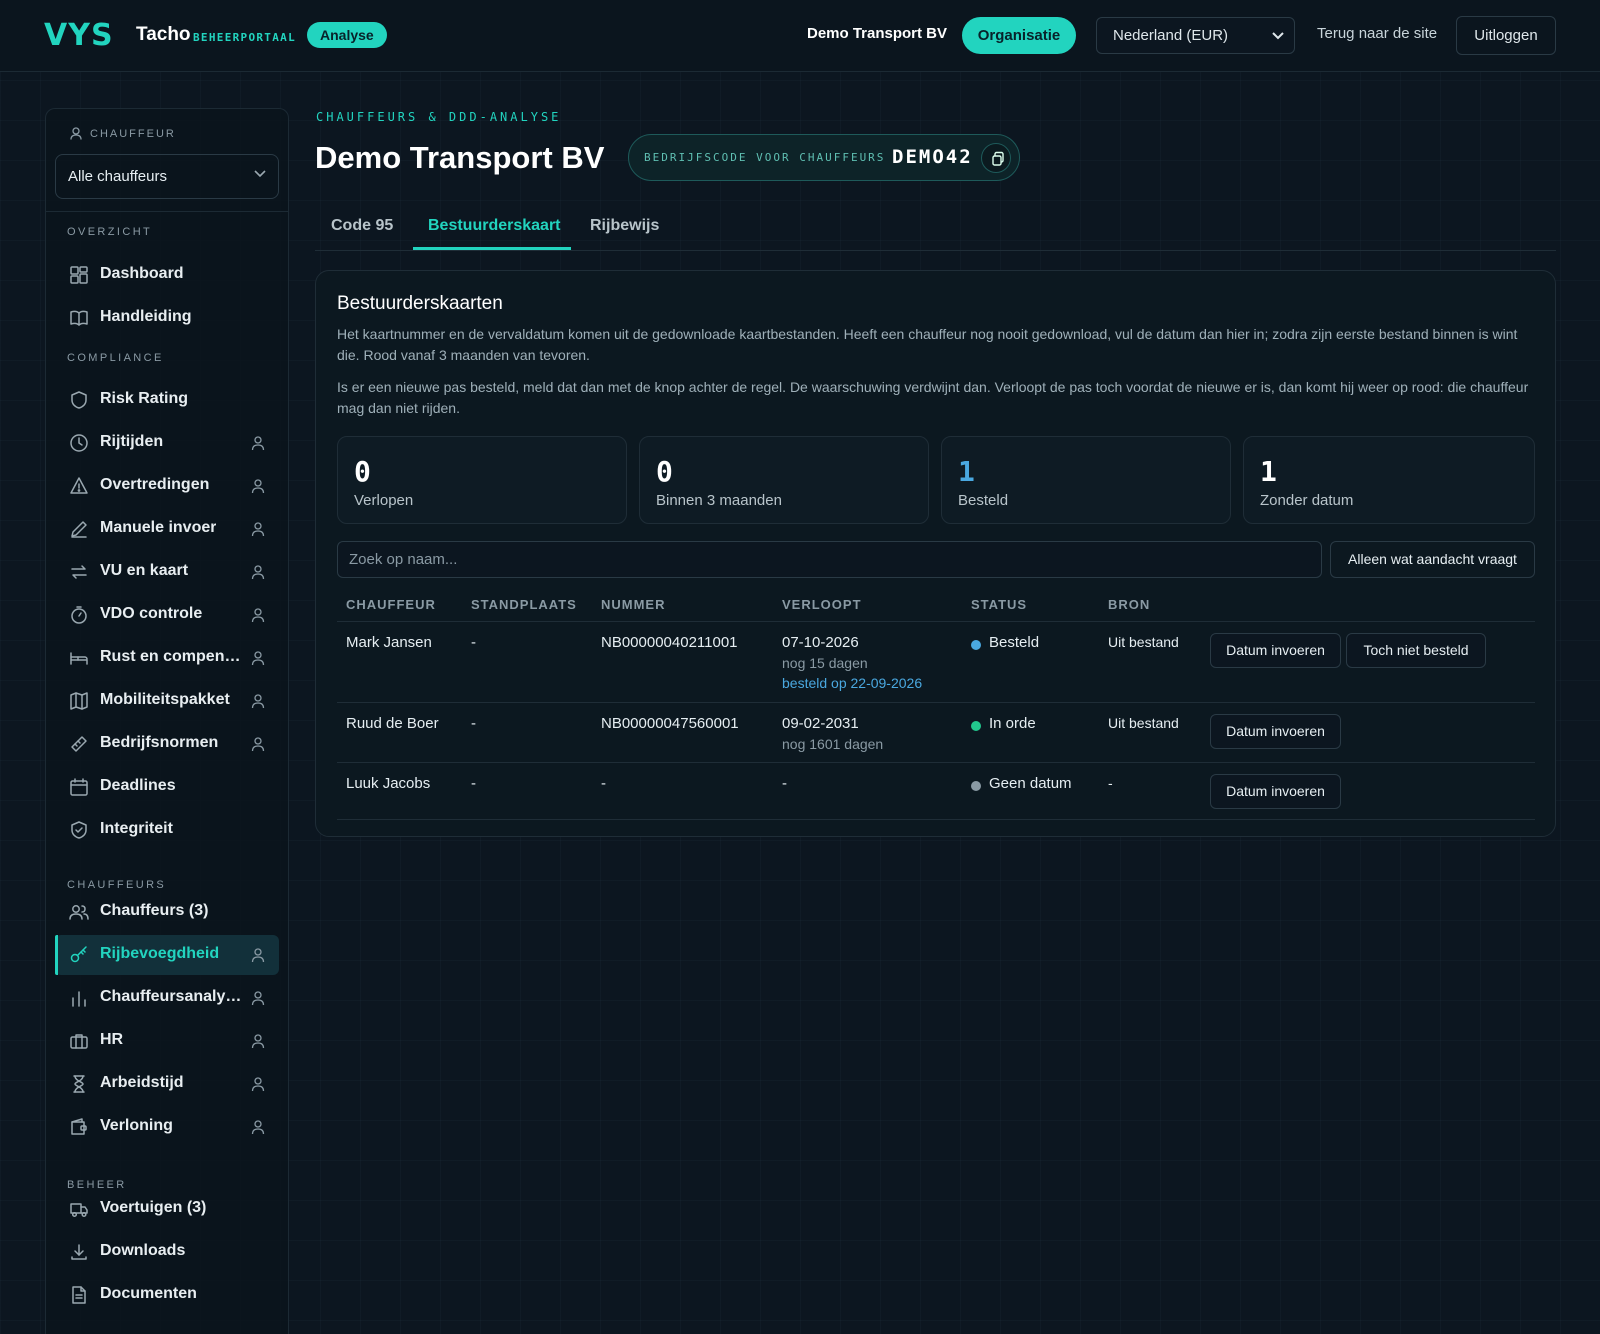 The height and width of the screenshot is (1334, 1600). Describe the element at coordinates (79, 701) in the screenshot. I see `map-icon` at that location.